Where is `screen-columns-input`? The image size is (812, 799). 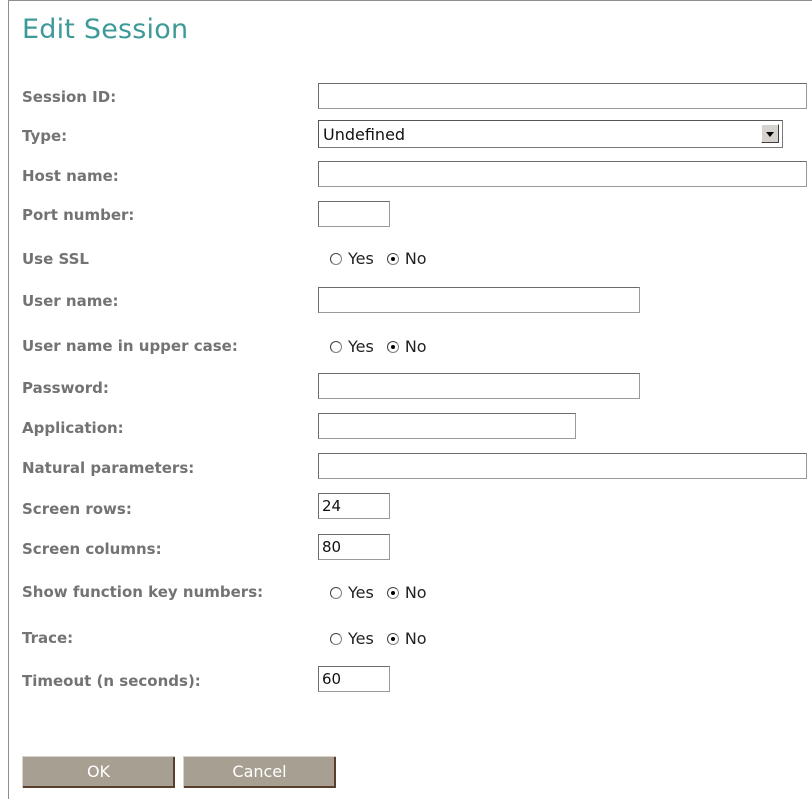
screen-columns-input is located at coordinates (354, 547).